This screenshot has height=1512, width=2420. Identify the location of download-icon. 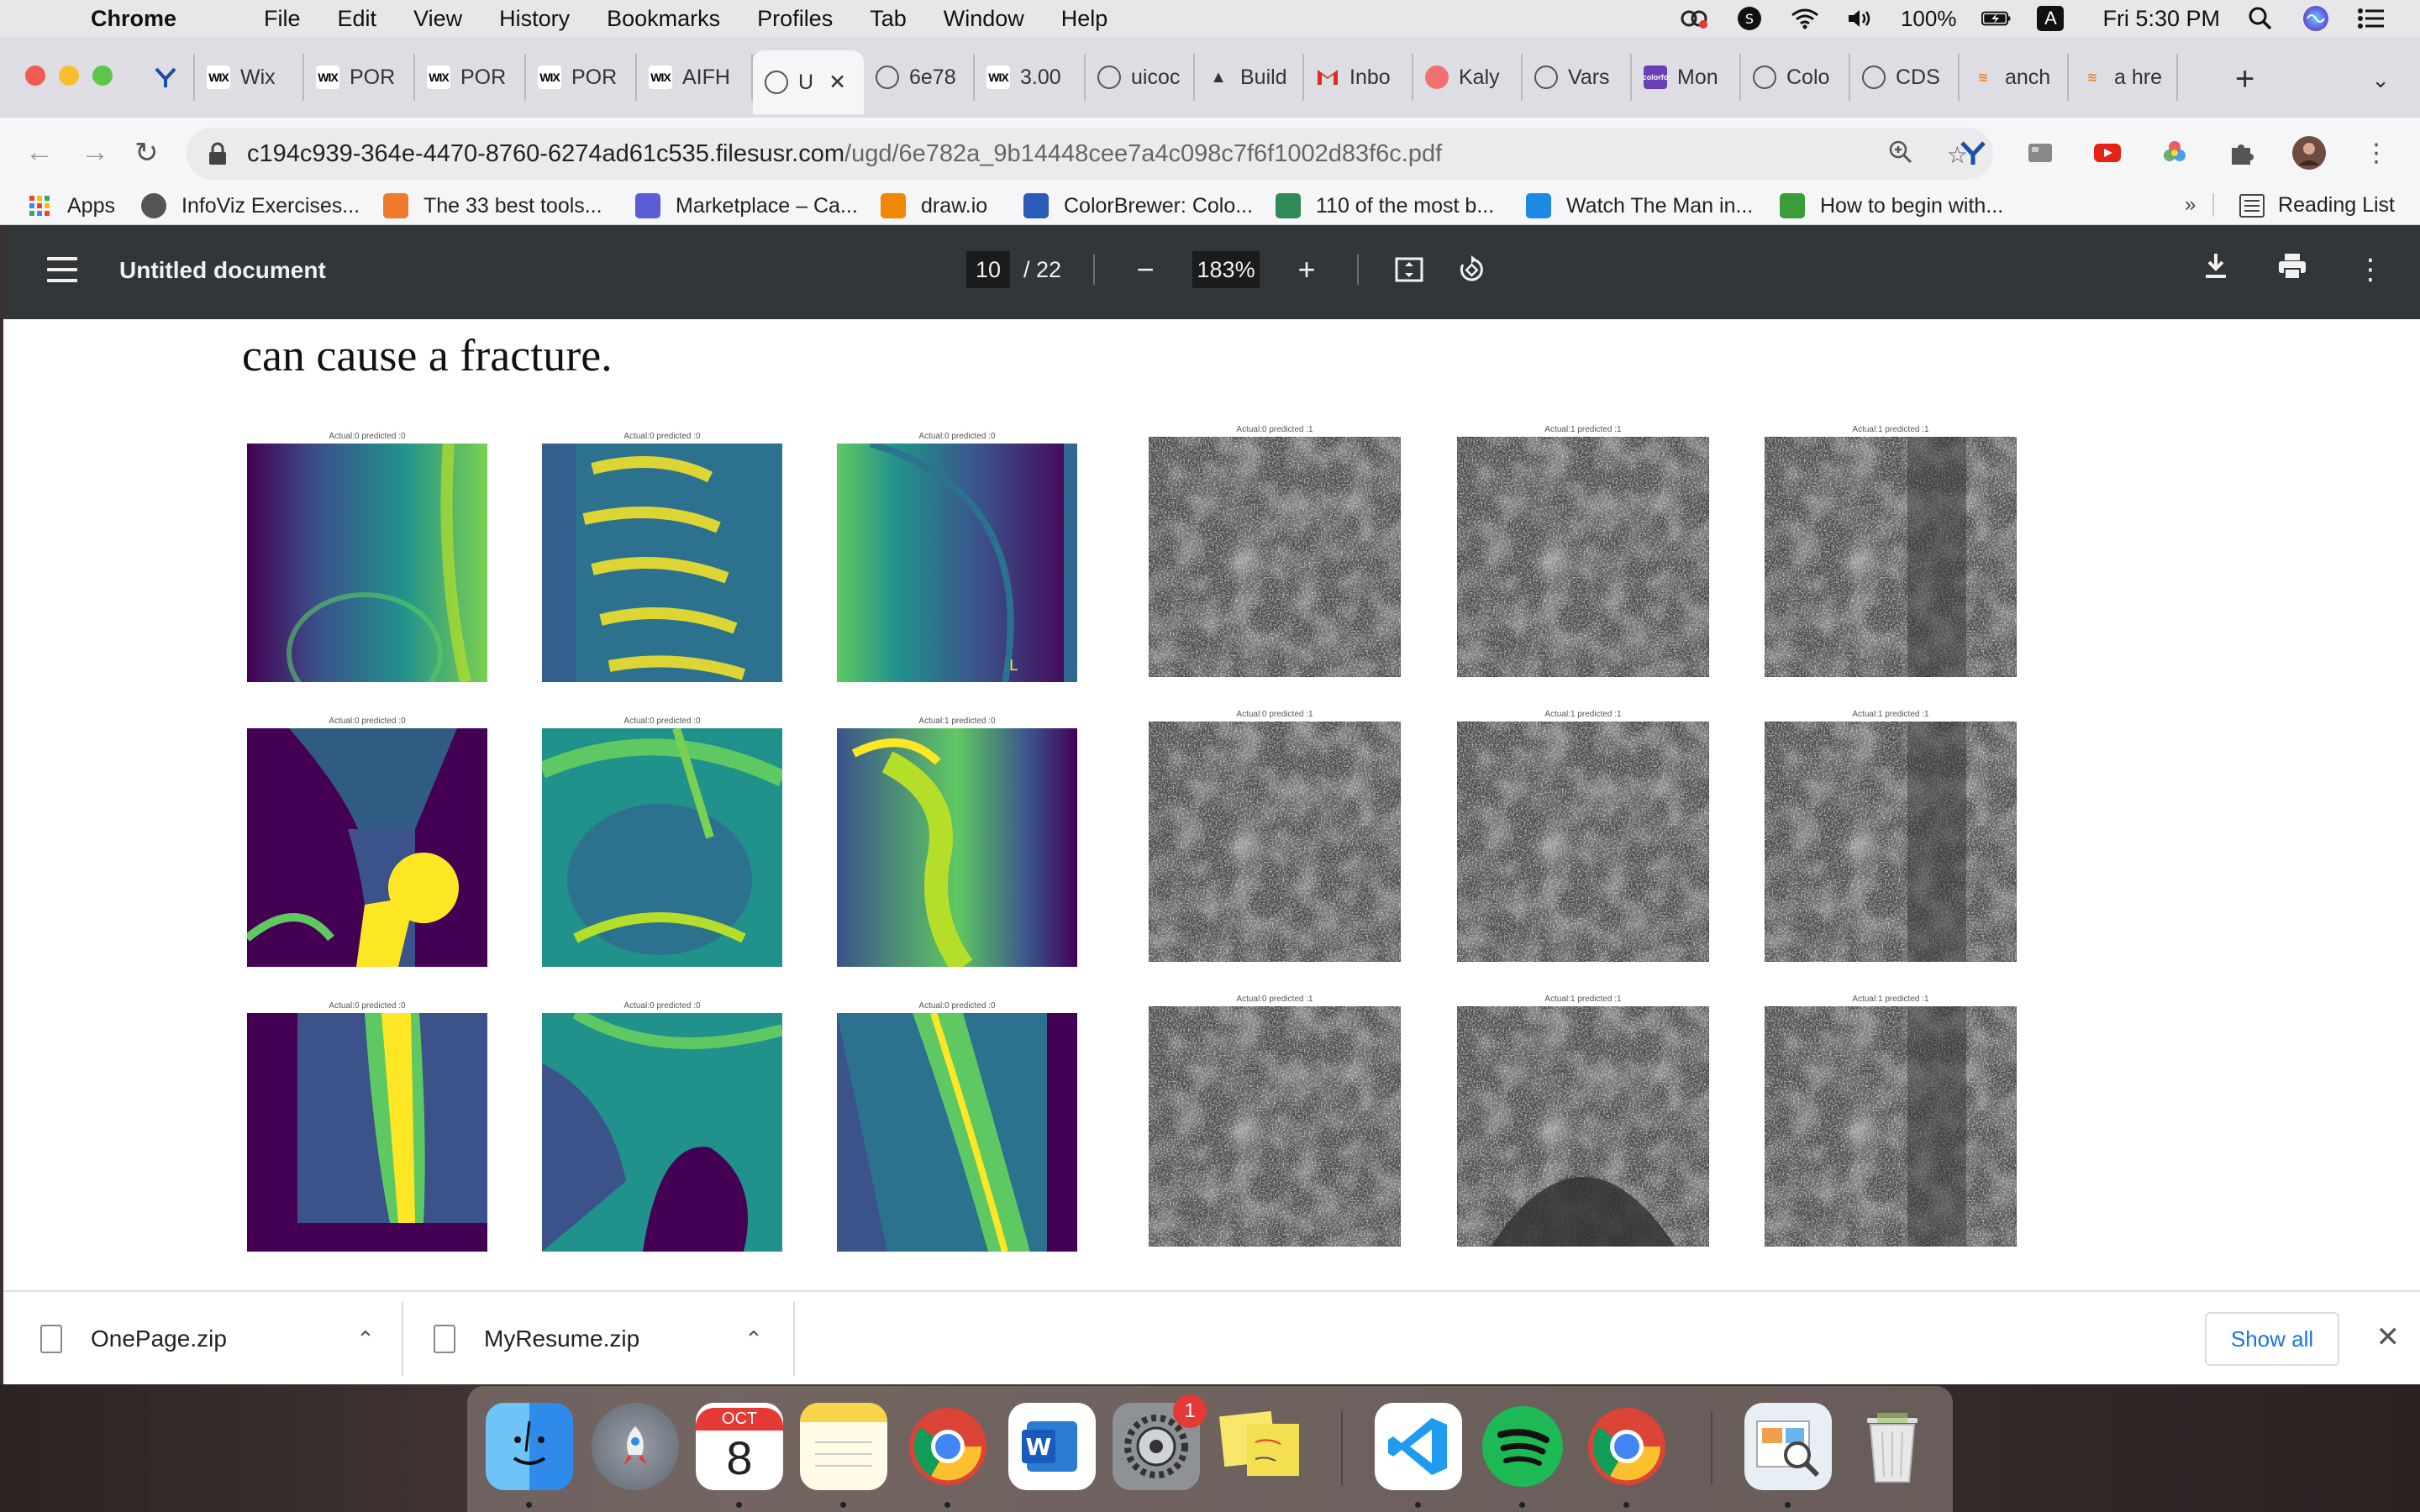
(2215, 270).